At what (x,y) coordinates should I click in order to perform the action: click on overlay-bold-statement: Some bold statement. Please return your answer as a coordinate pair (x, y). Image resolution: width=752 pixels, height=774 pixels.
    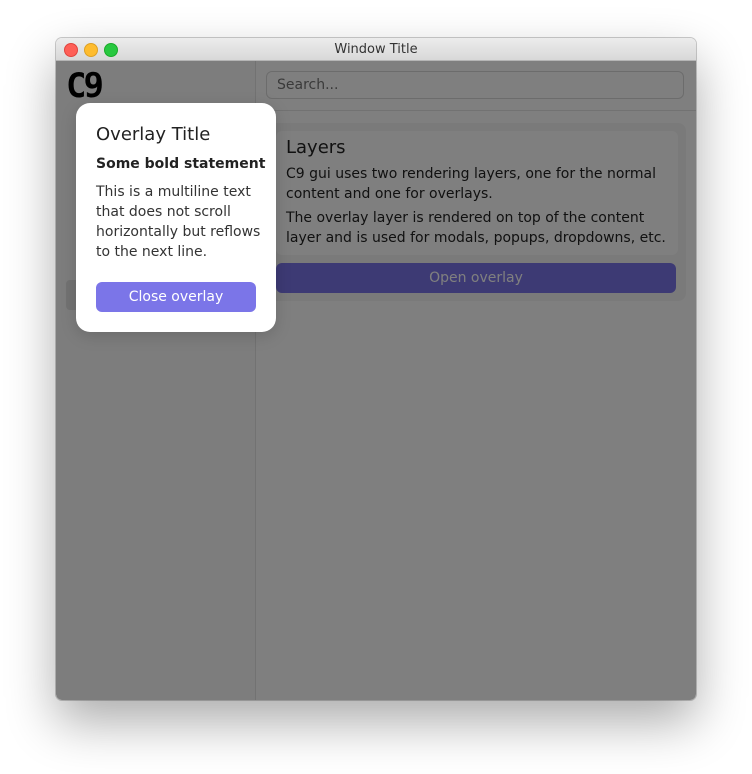
    Looking at the image, I should click on (181, 164).